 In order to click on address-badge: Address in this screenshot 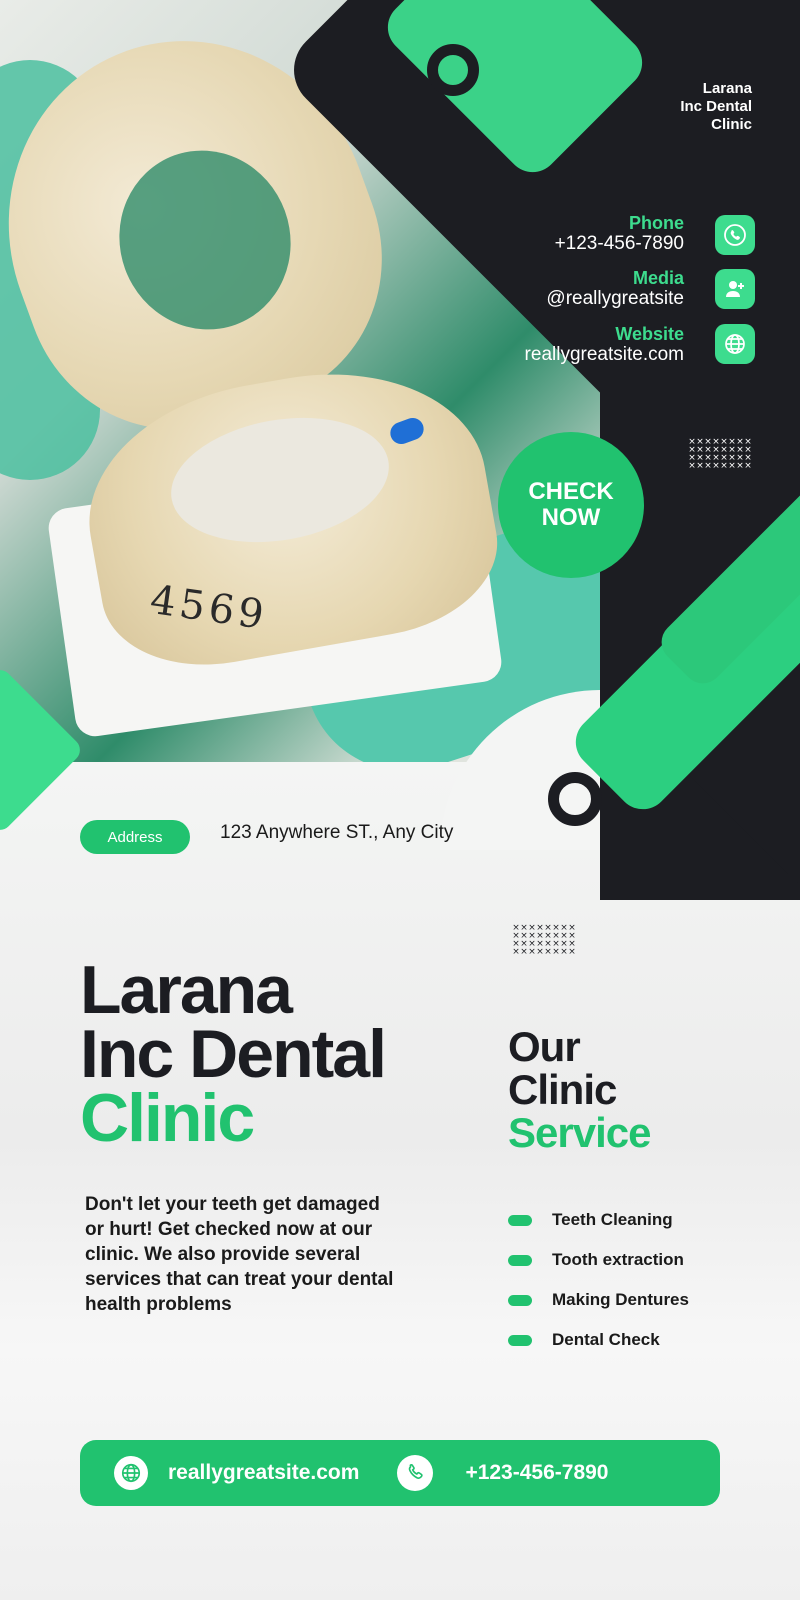, I will do `click(135, 837)`.